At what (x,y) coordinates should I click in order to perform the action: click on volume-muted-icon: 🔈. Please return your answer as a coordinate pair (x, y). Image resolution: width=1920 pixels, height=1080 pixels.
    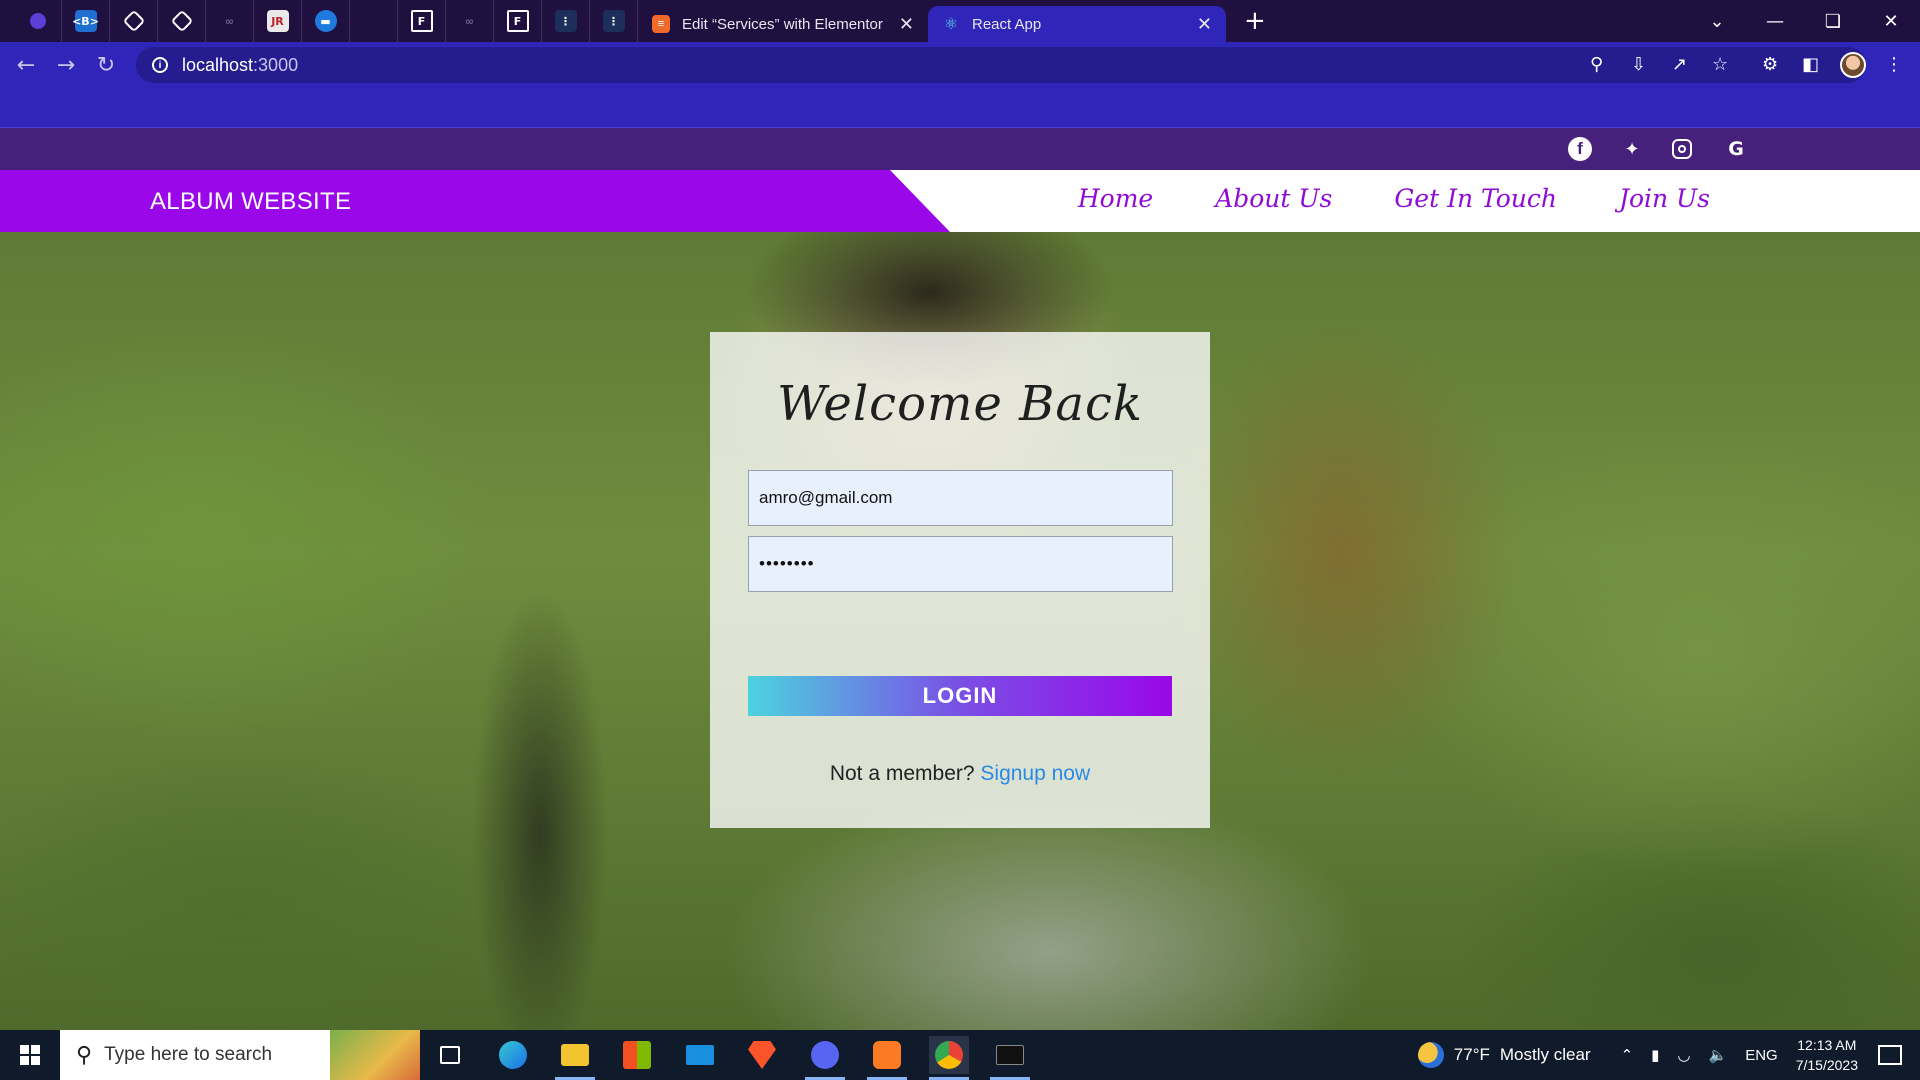
    Looking at the image, I should click on (1718, 1055).